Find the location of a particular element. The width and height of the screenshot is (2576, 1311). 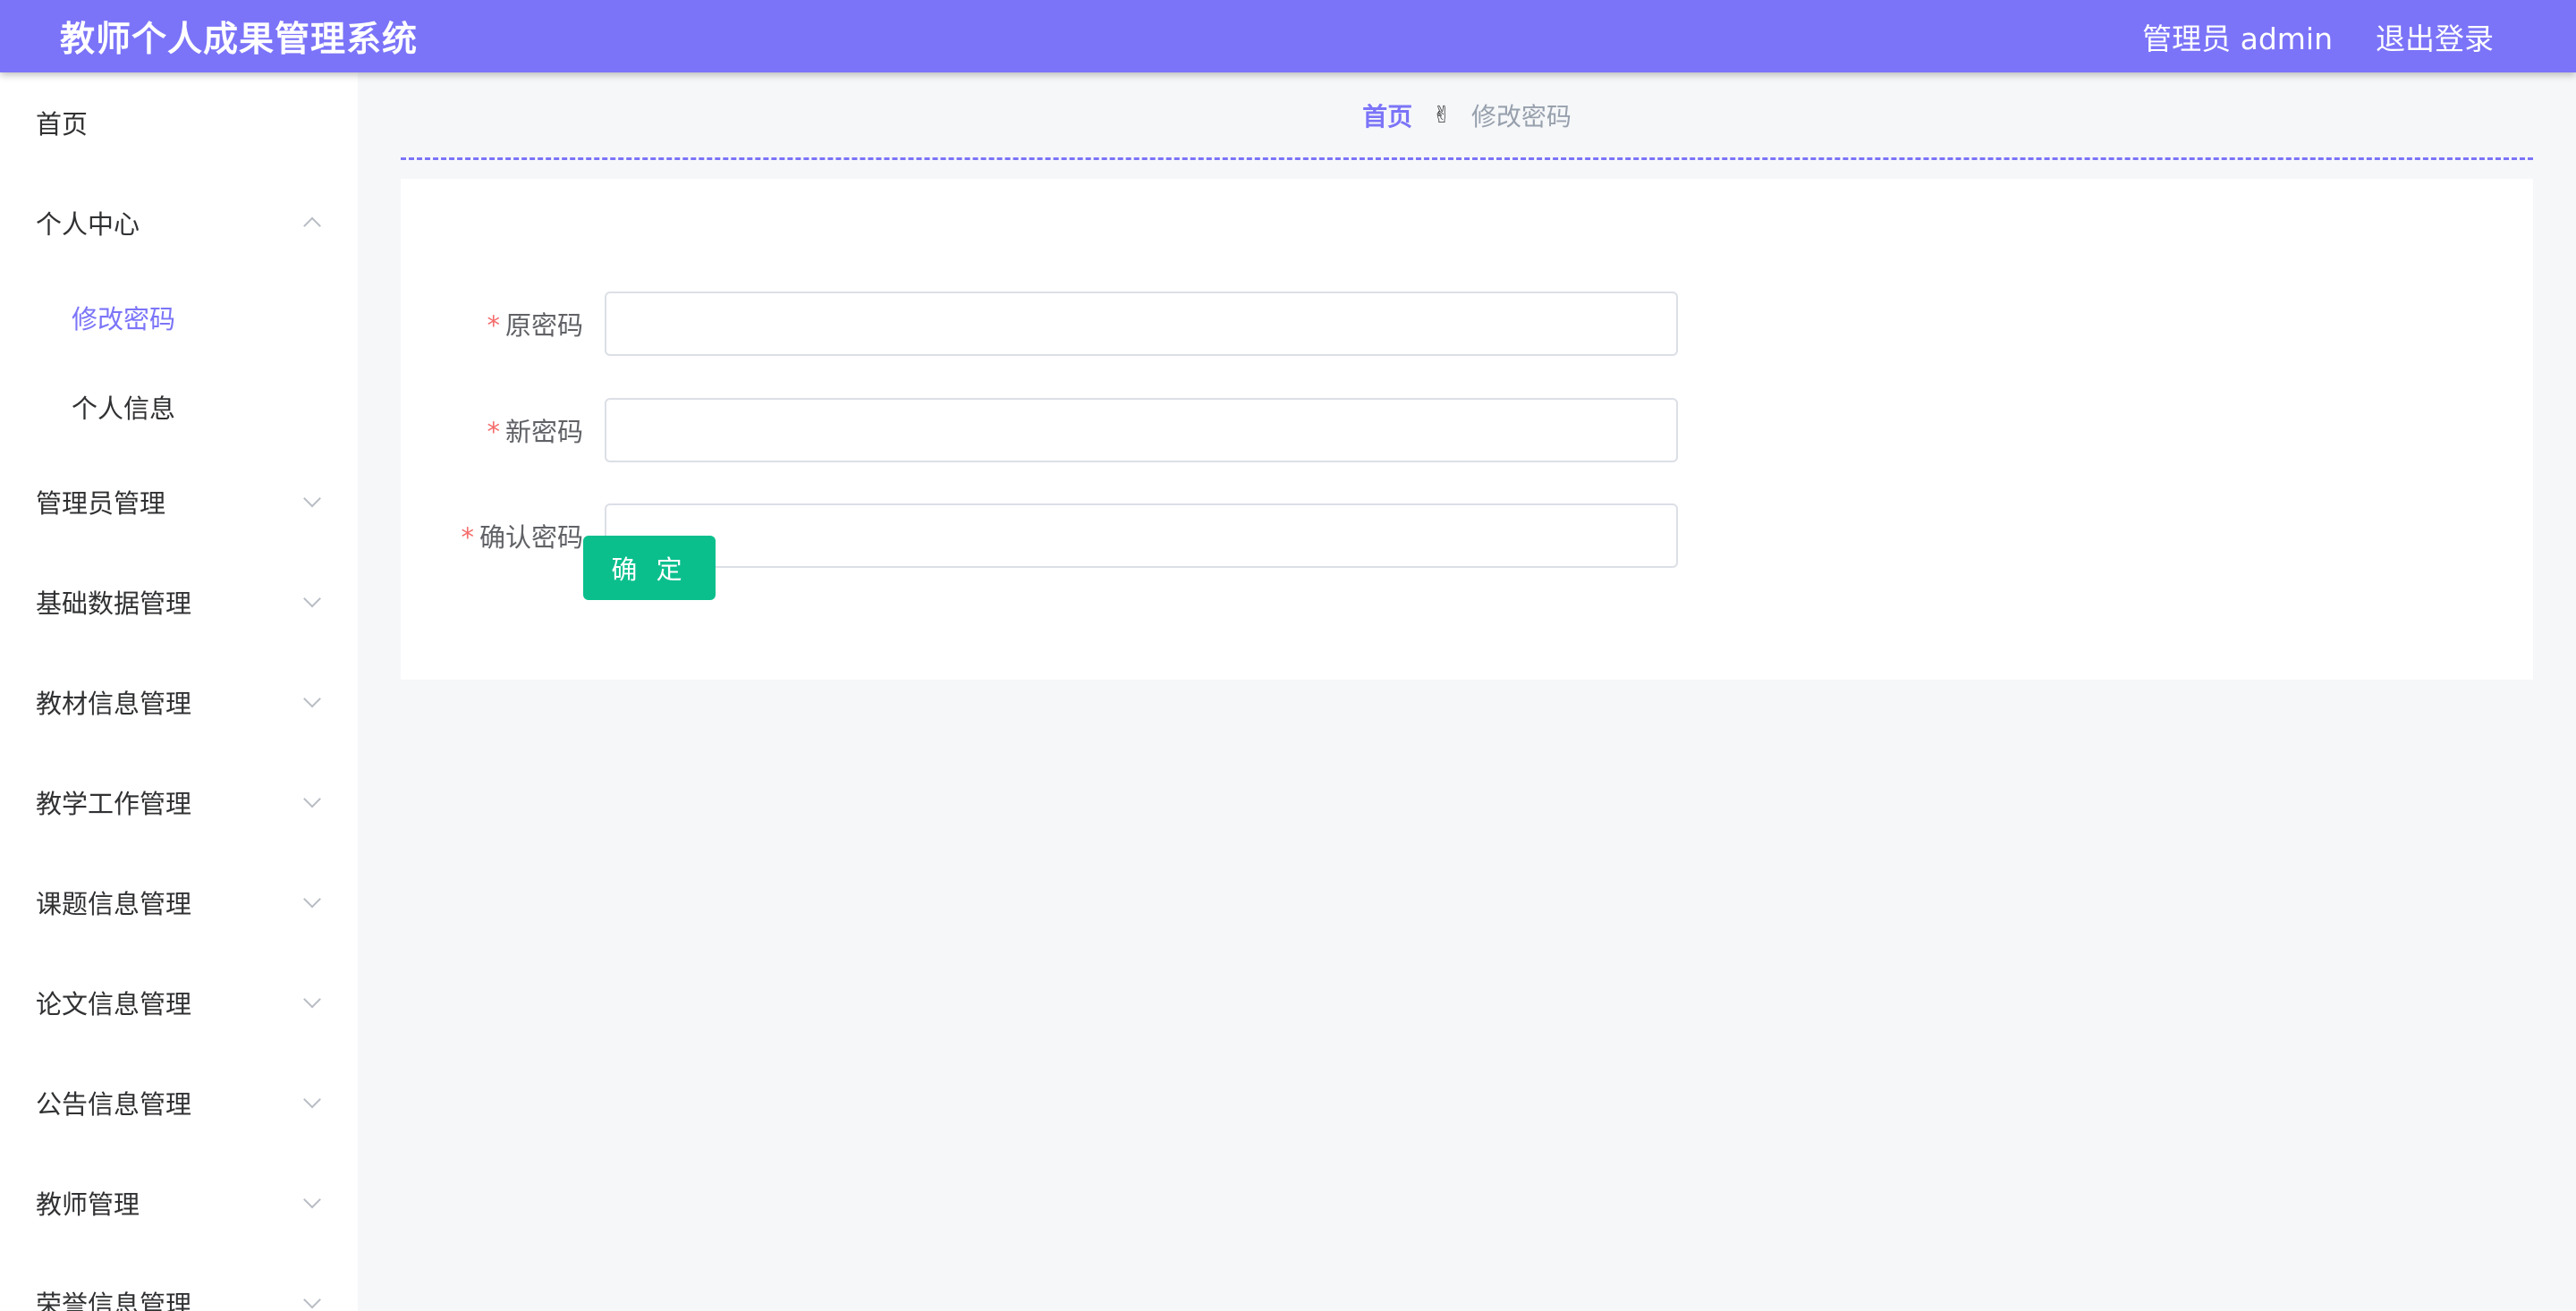

sidebar-item-label: 课题信息管理 is located at coordinates (114, 904).